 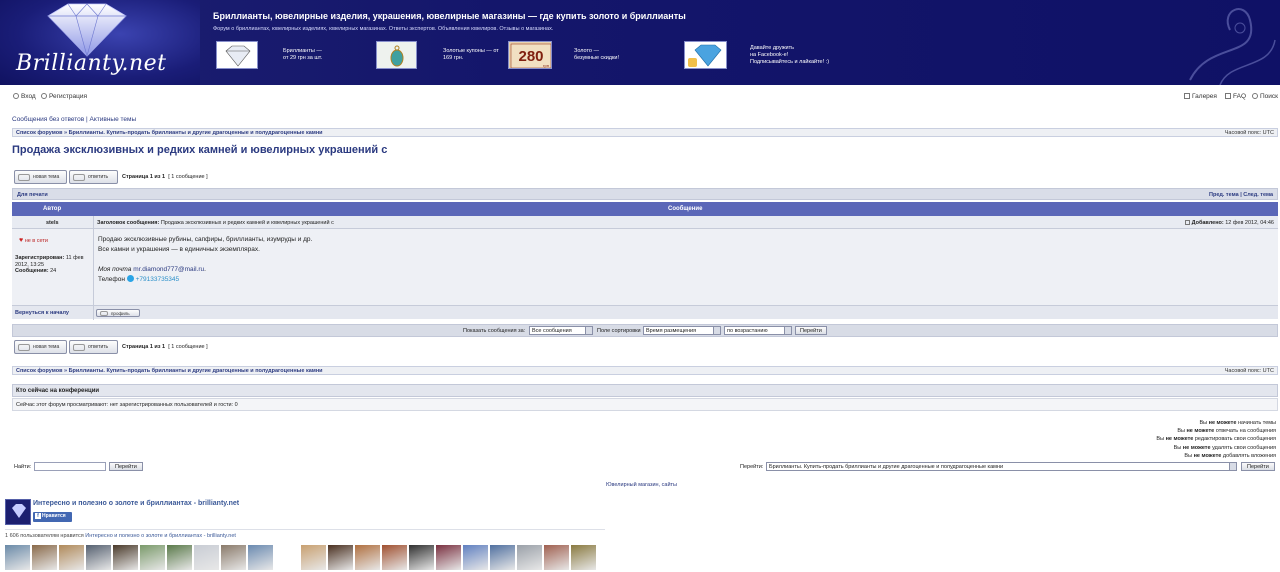 What do you see at coordinates (36, 271) in the screenshot?
I see `author-post-count: Сообщения: 24` at bounding box center [36, 271].